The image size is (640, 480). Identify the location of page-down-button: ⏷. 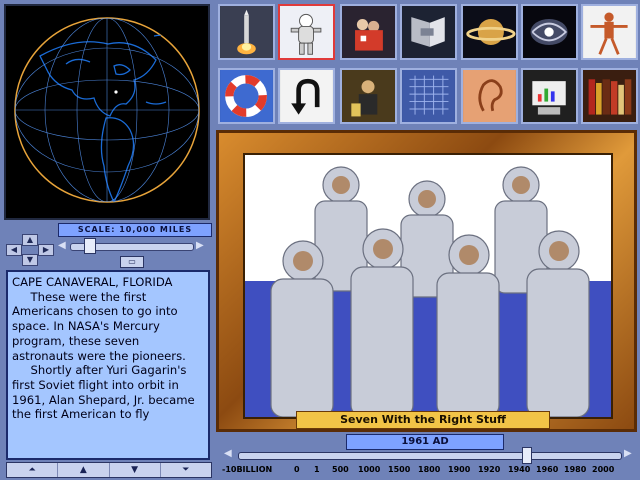
(186, 470).